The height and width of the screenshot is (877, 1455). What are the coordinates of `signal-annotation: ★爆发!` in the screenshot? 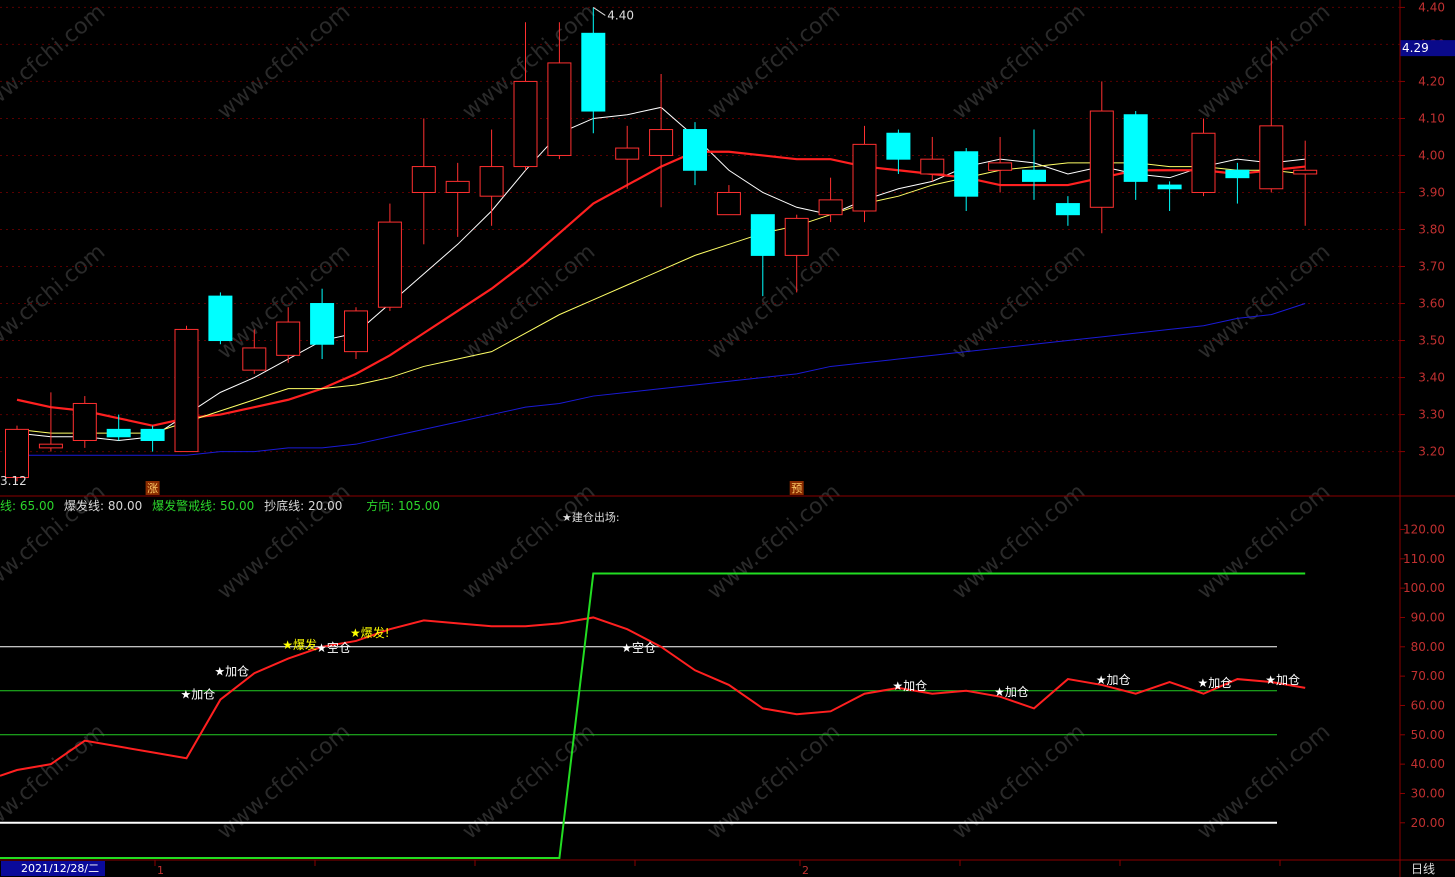 It's located at (370, 632).